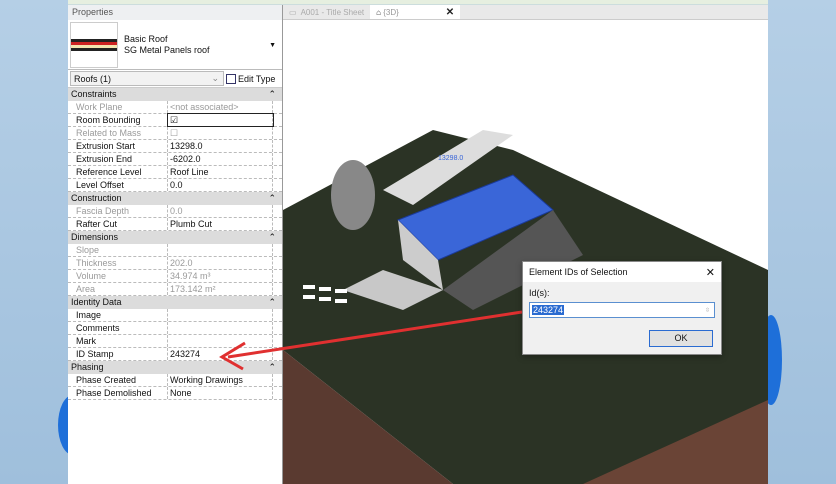 Image resolution: width=836 pixels, height=484 pixels. What do you see at coordinates (93, 78) in the screenshot?
I see `instance-filter-label: Roofs (1)` at bounding box center [93, 78].